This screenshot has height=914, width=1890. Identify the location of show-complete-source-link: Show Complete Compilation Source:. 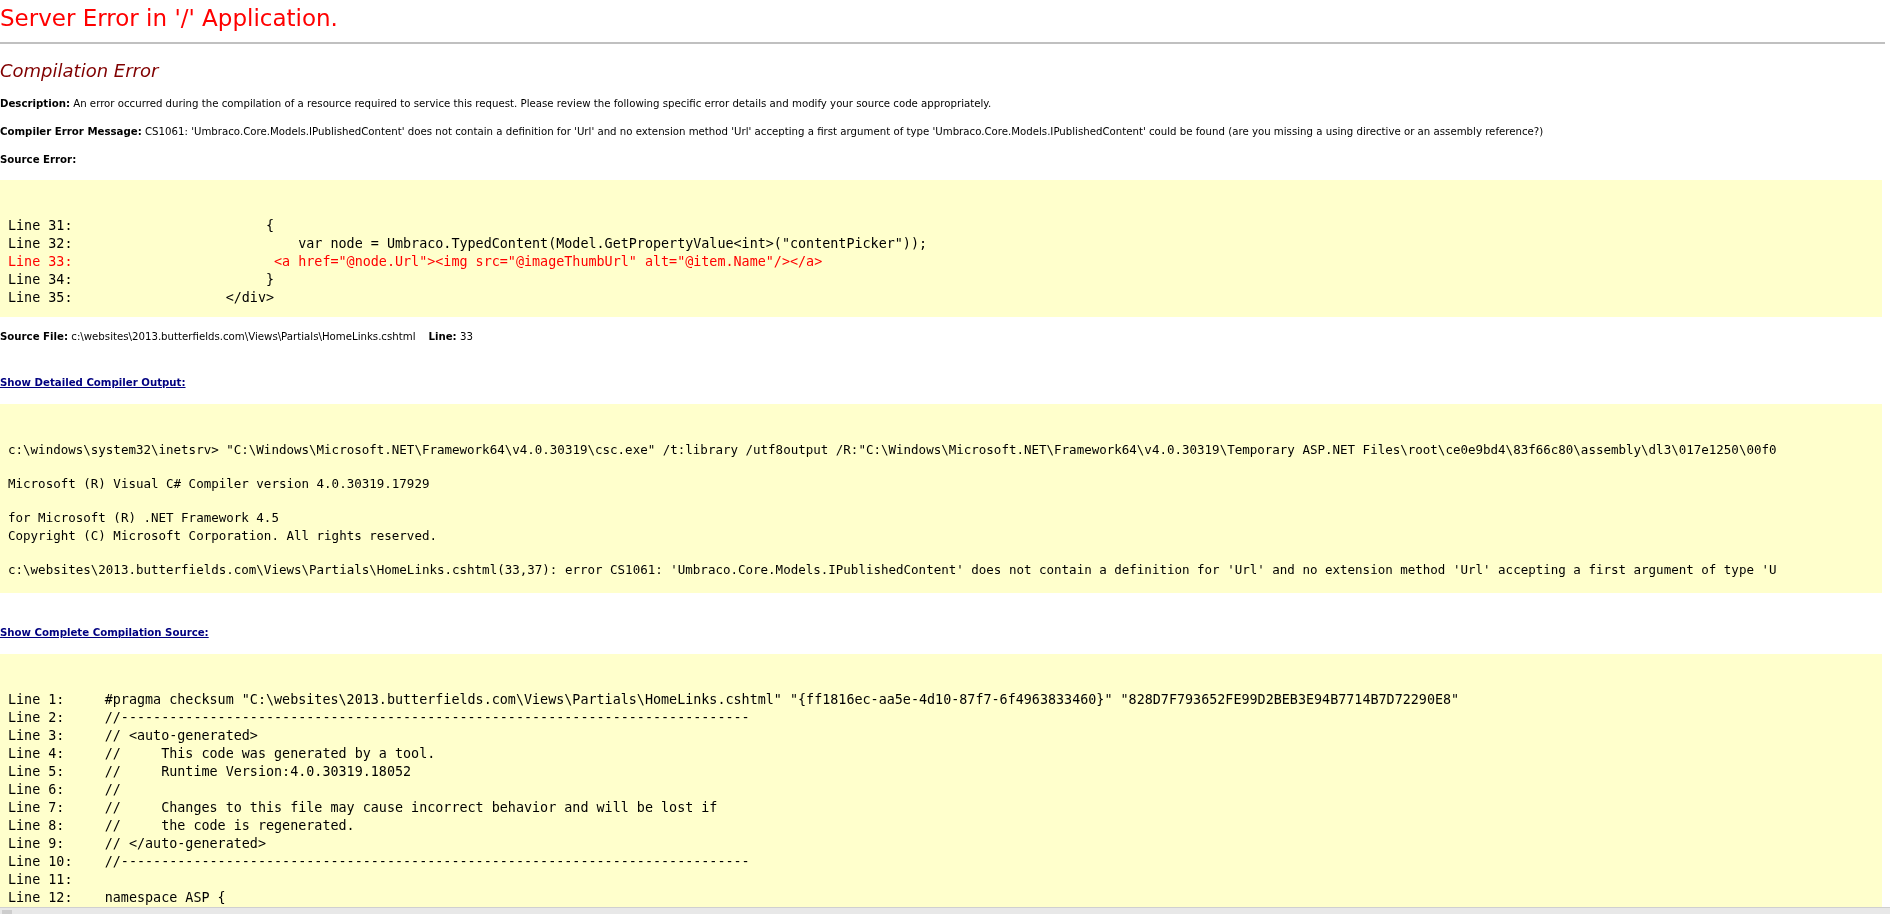
(104, 632).